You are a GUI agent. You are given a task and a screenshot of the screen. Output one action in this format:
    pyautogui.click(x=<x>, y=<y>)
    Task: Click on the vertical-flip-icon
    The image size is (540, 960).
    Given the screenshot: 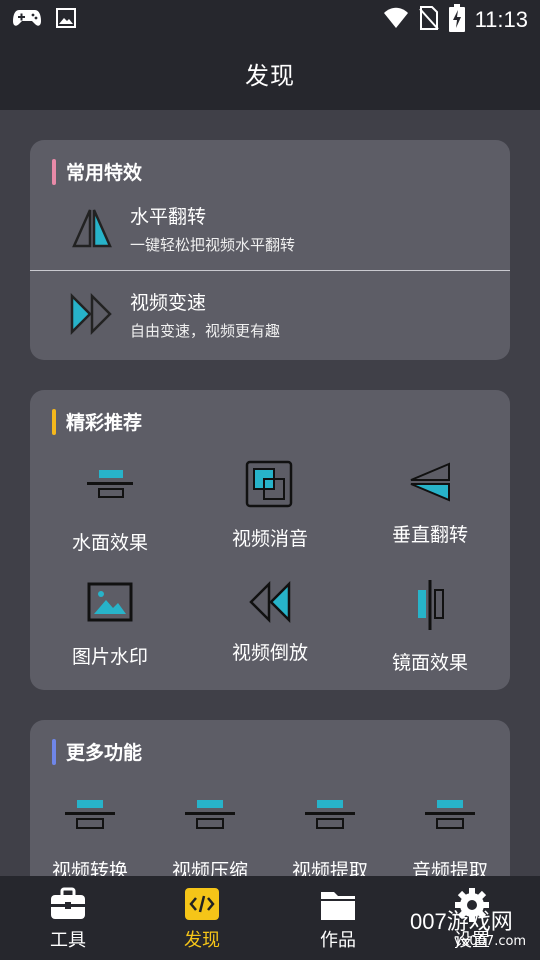 What is the action you would take?
    pyautogui.click(x=430, y=485)
    